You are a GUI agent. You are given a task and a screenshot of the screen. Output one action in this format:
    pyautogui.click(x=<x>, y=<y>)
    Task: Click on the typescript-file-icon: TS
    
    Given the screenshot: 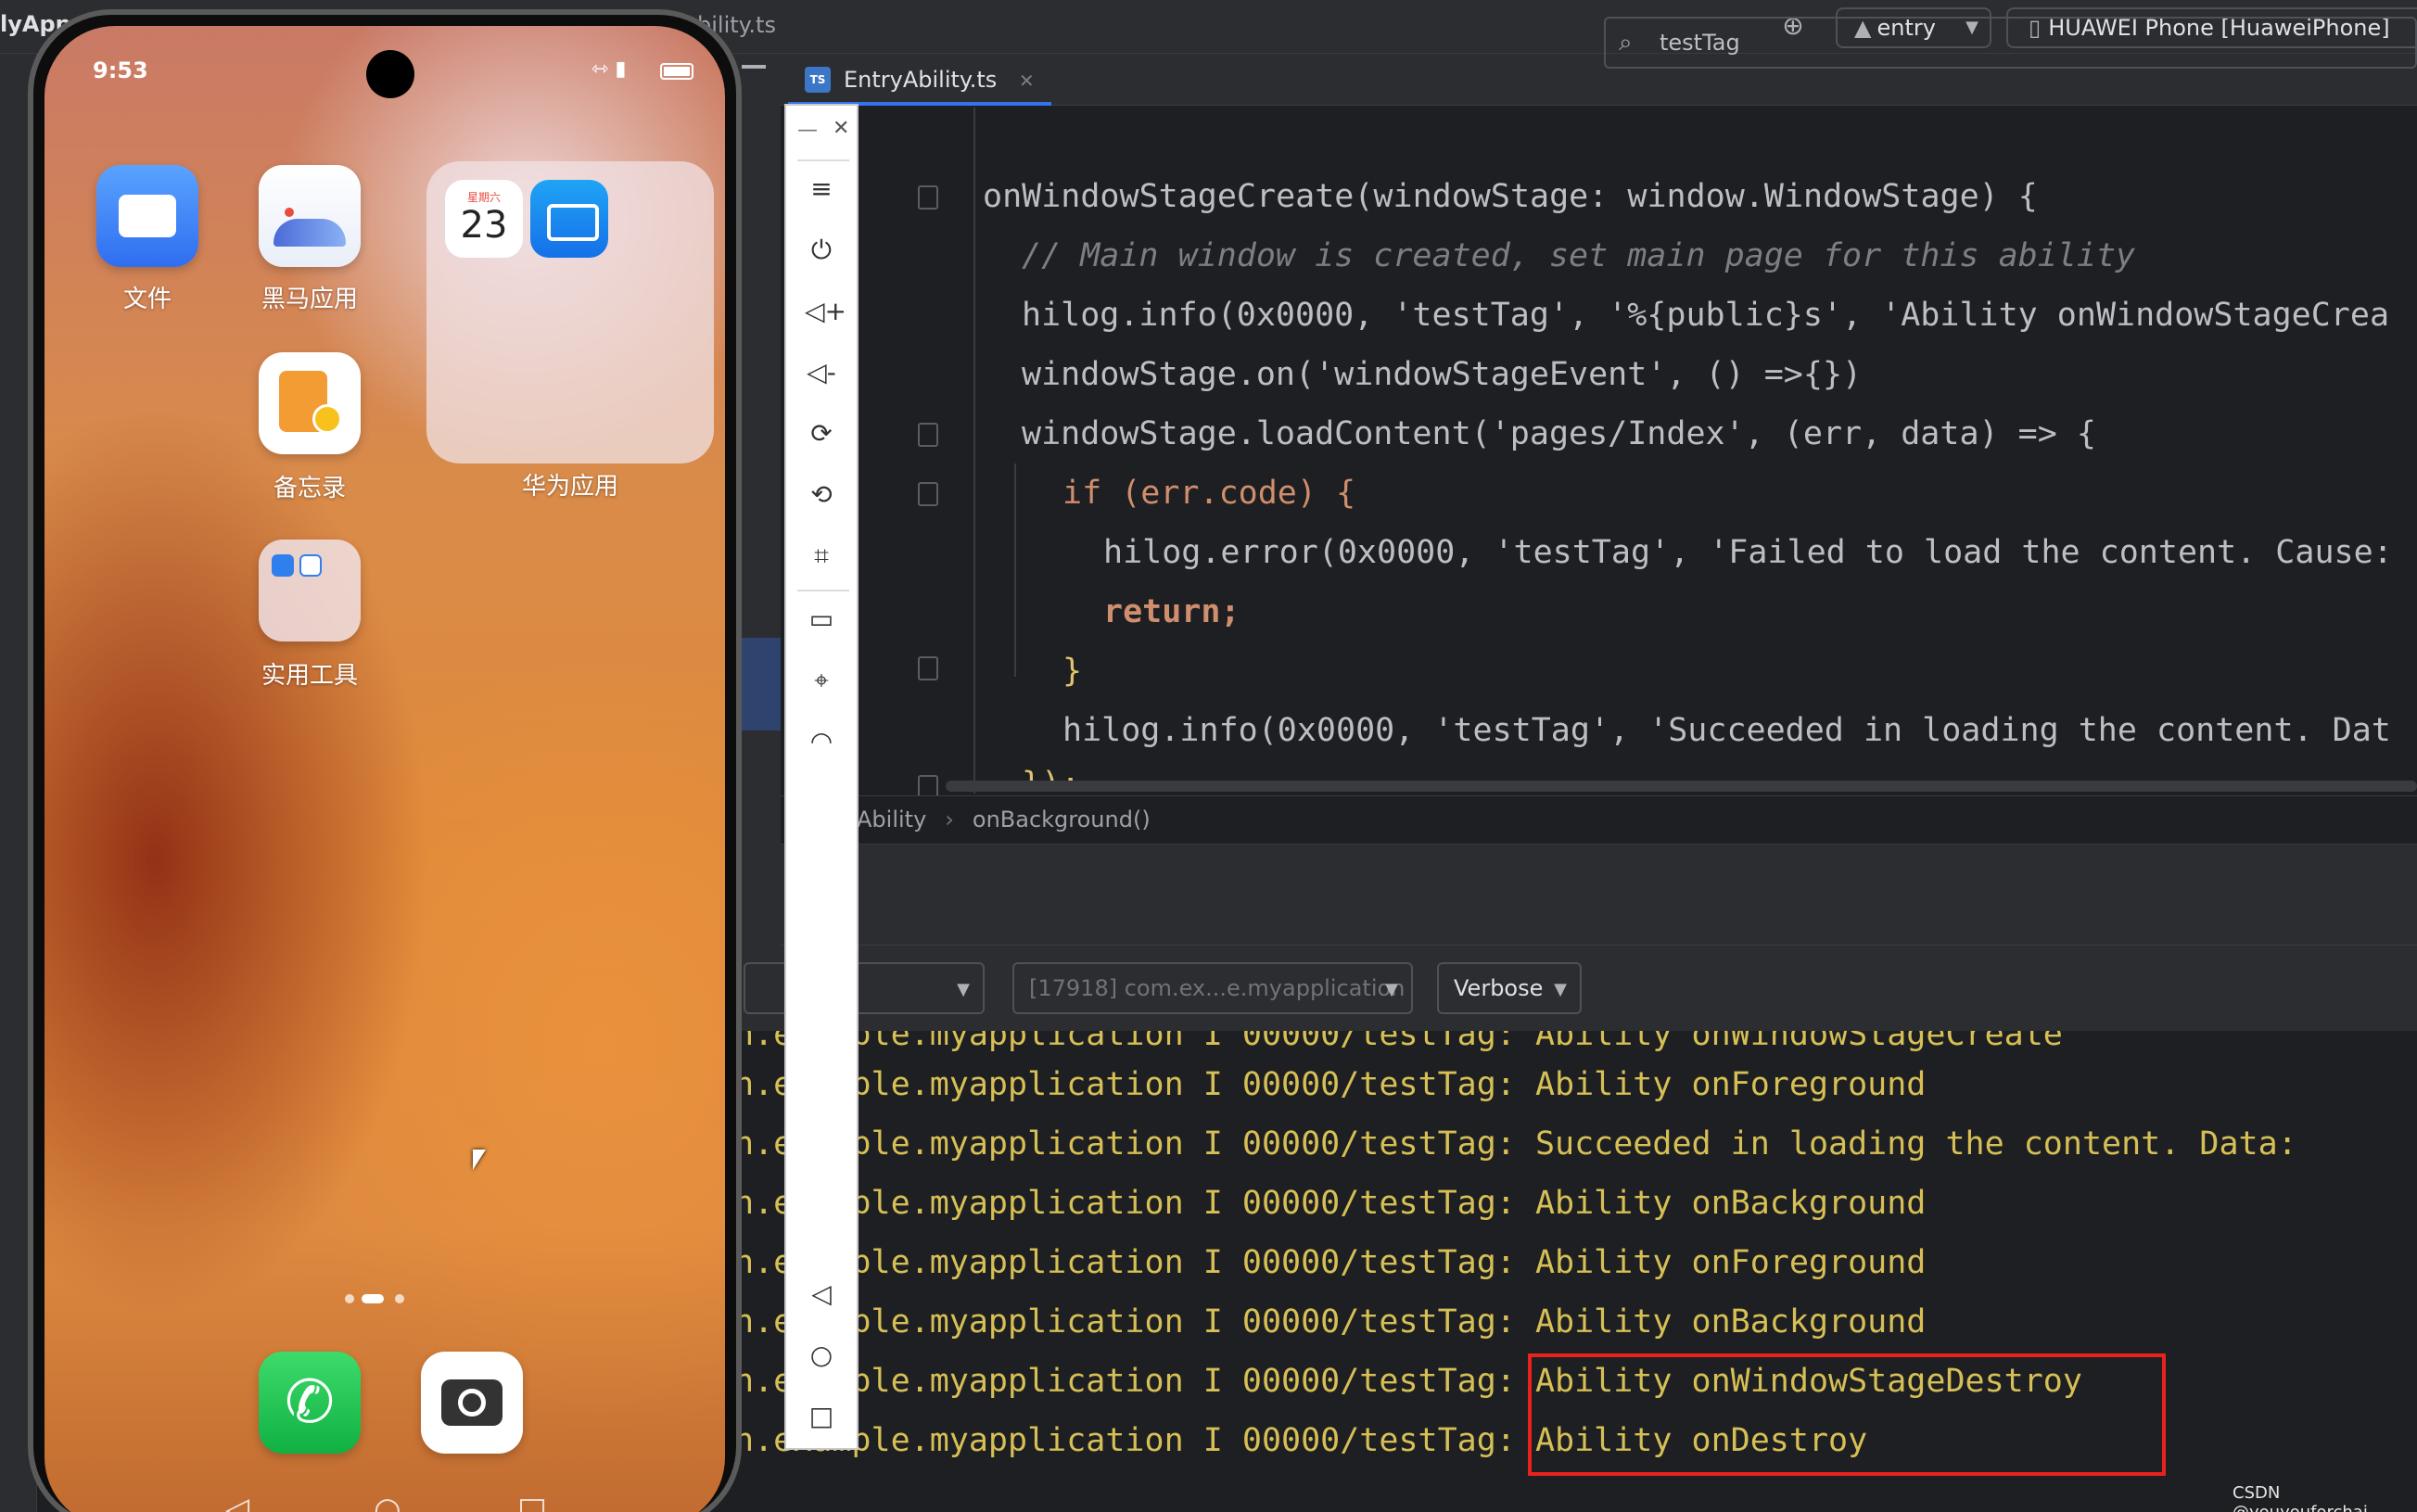 What is the action you would take?
    pyautogui.click(x=818, y=80)
    